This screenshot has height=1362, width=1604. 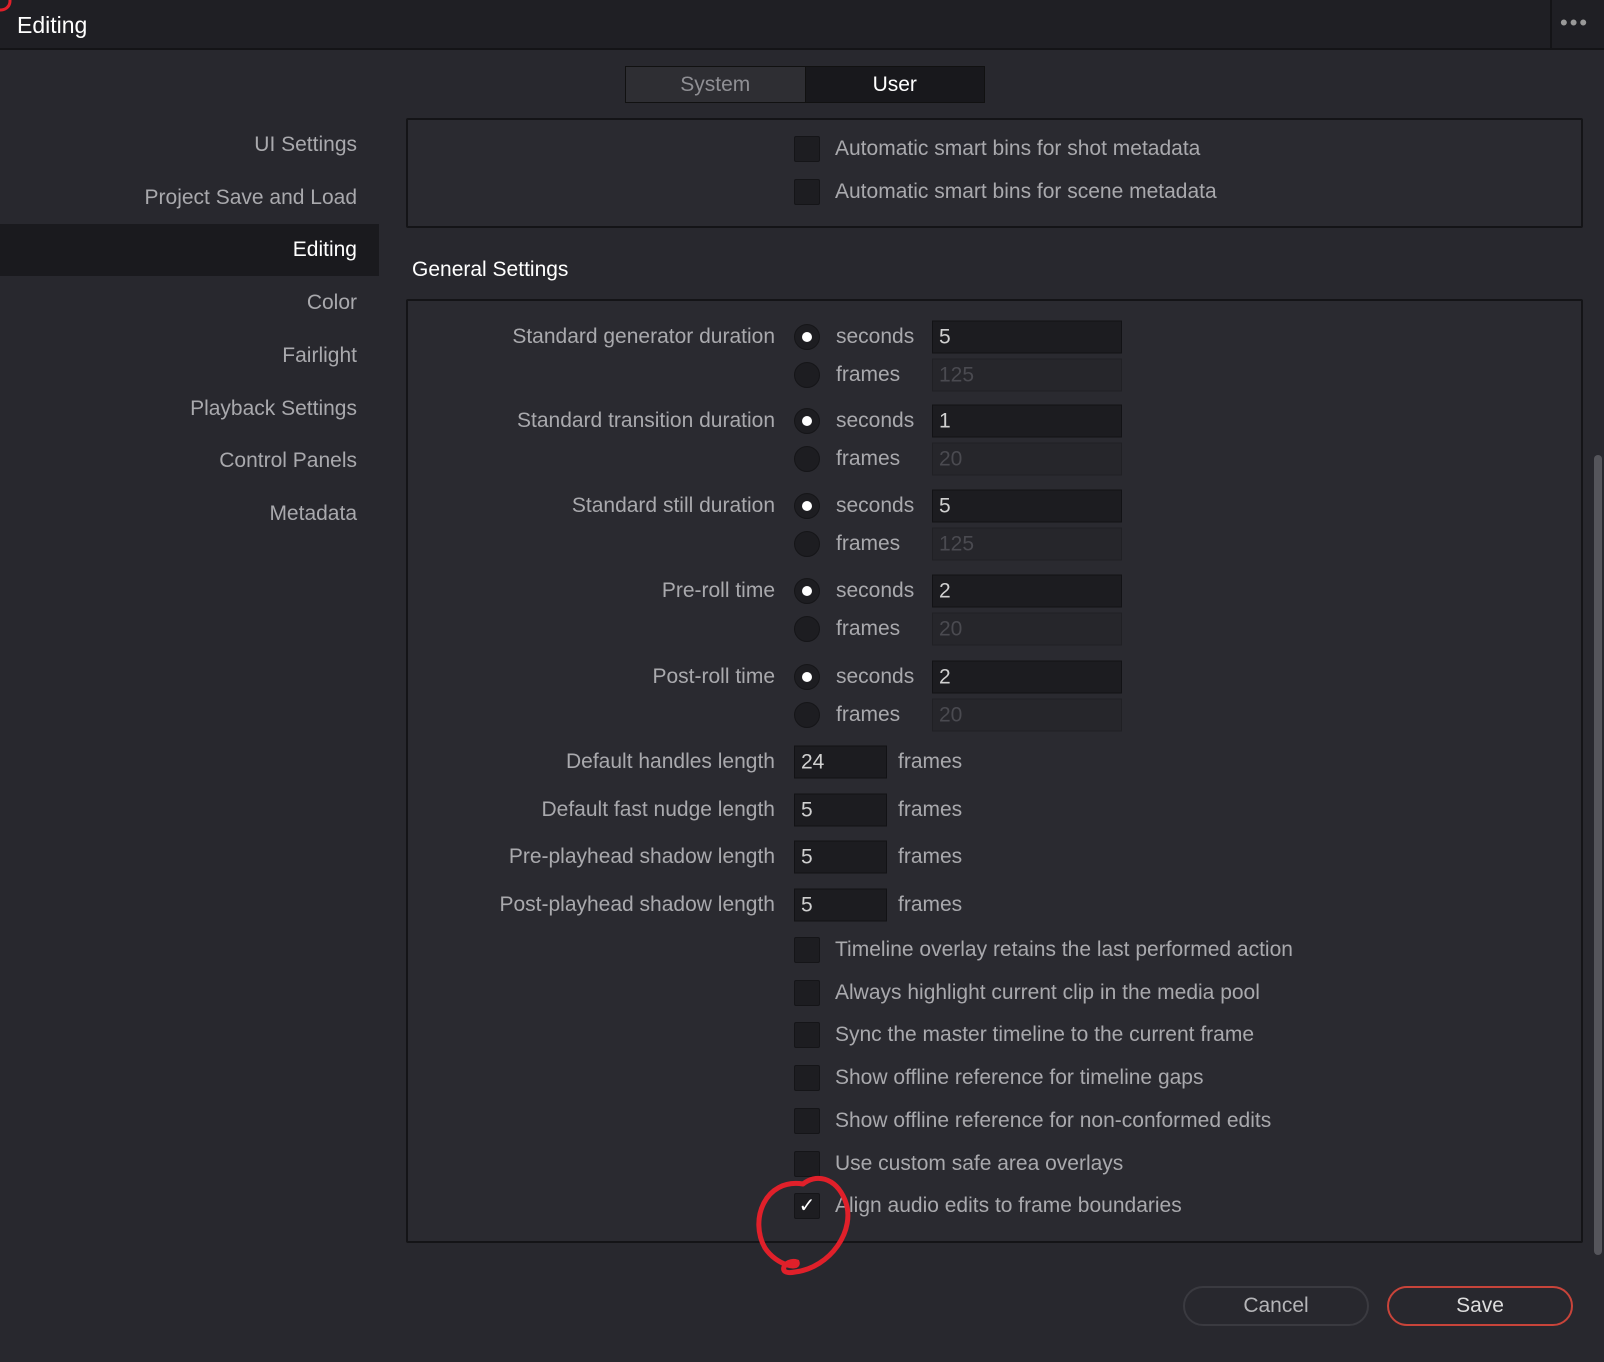 I want to click on length-label: Pre-playhead shadow length, so click(x=641, y=857).